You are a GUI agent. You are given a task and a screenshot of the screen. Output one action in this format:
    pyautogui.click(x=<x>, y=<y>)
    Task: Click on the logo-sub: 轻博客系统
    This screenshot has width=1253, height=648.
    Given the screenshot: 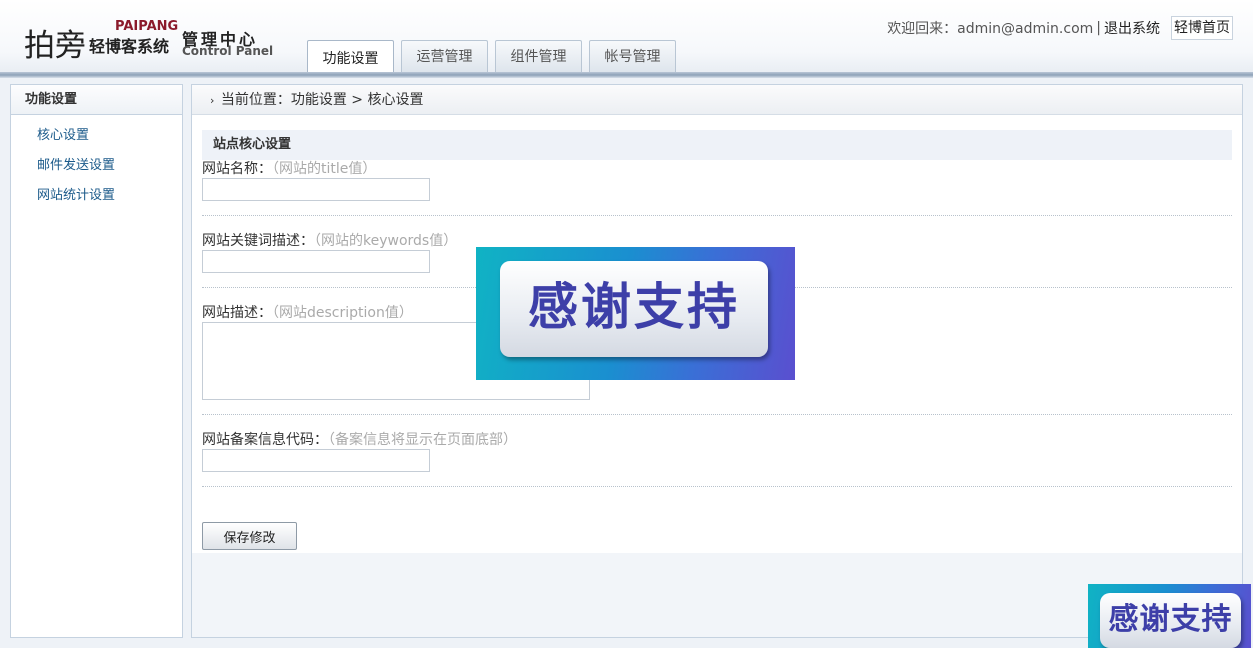 What is the action you would take?
    pyautogui.click(x=129, y=46)
    